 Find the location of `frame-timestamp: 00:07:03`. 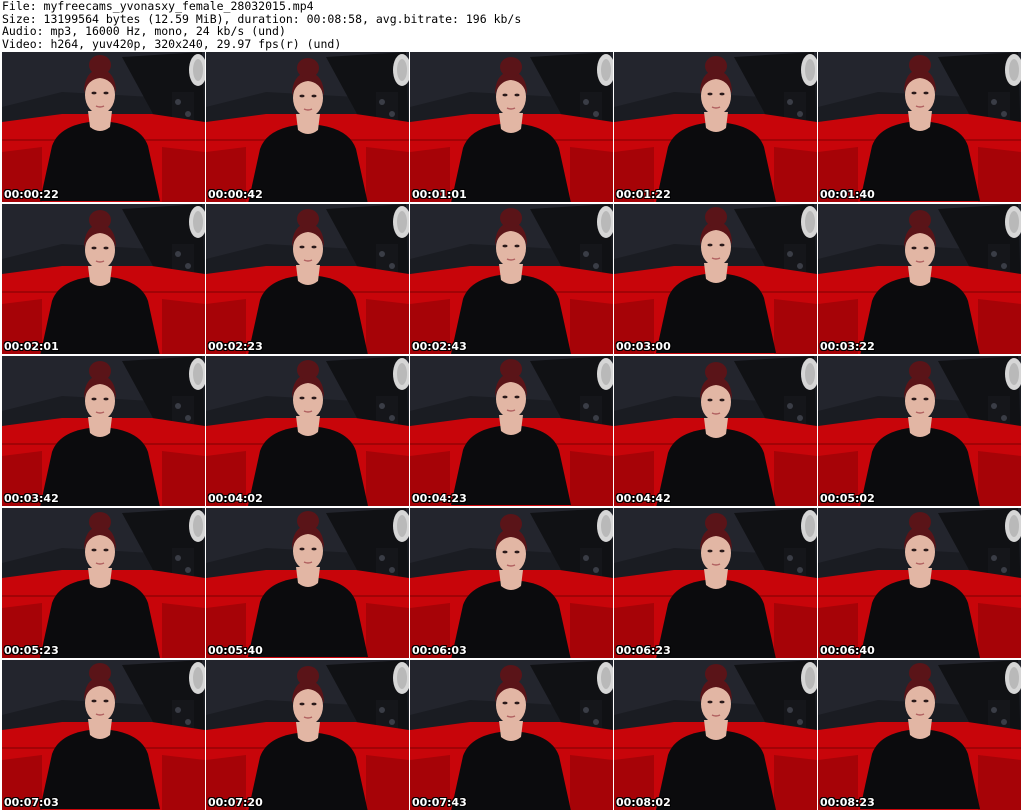

frame-timestamp: 00:07:03 is located at coordinates (31, 802).